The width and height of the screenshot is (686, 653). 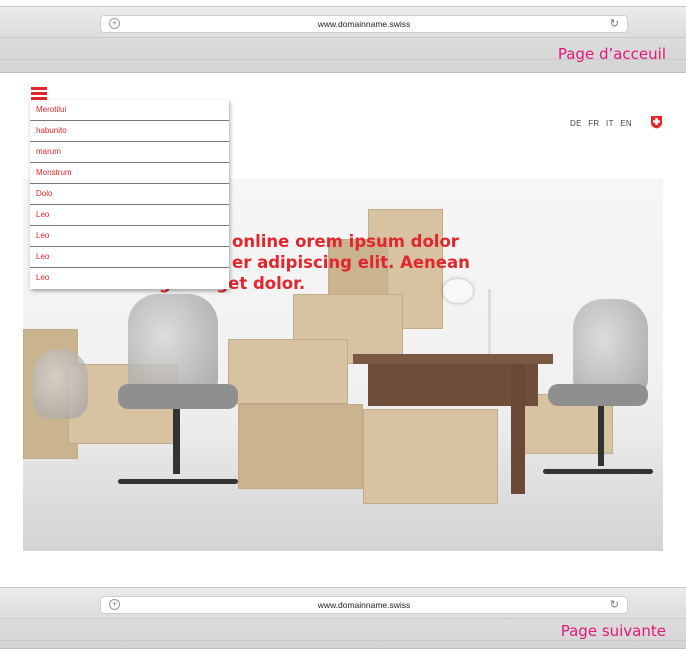 What do you see at coordinates (611, 54) in the screenshot?
I see `page-label: Page d’acceuil` at bounding box center [611, 54].